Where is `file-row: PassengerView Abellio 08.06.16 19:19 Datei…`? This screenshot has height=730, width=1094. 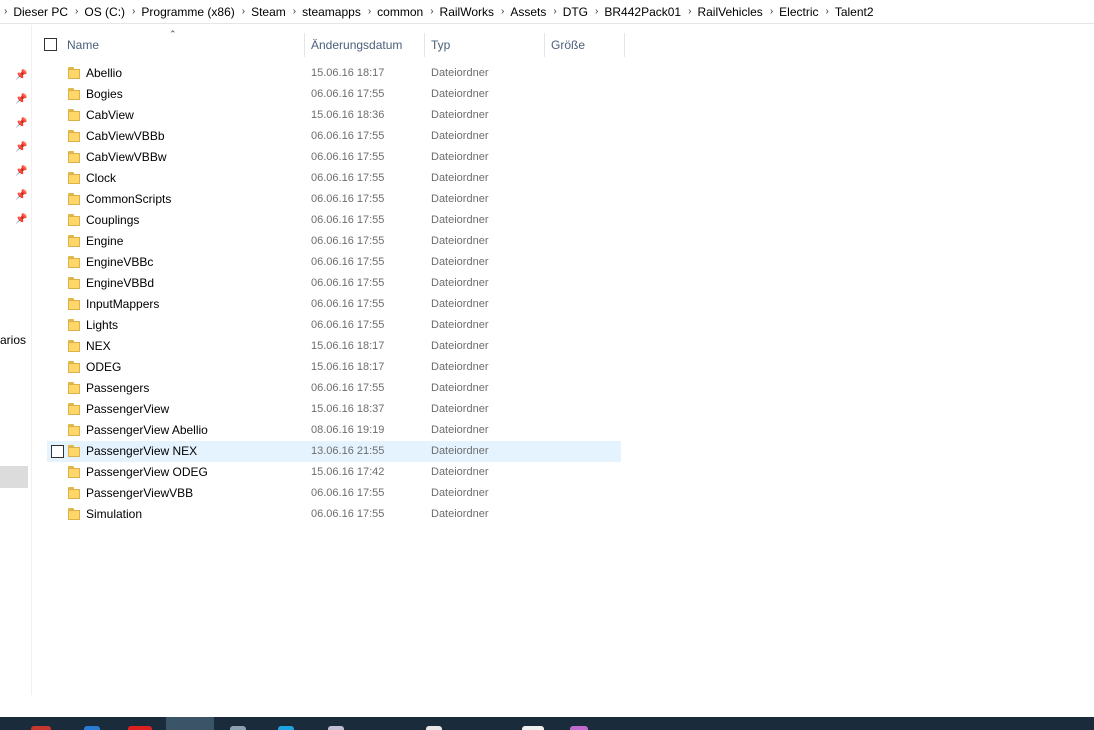 file-row: PassengerView Abellio 08.06.16 19:19 Datei… is located at coordinates (547, 430).